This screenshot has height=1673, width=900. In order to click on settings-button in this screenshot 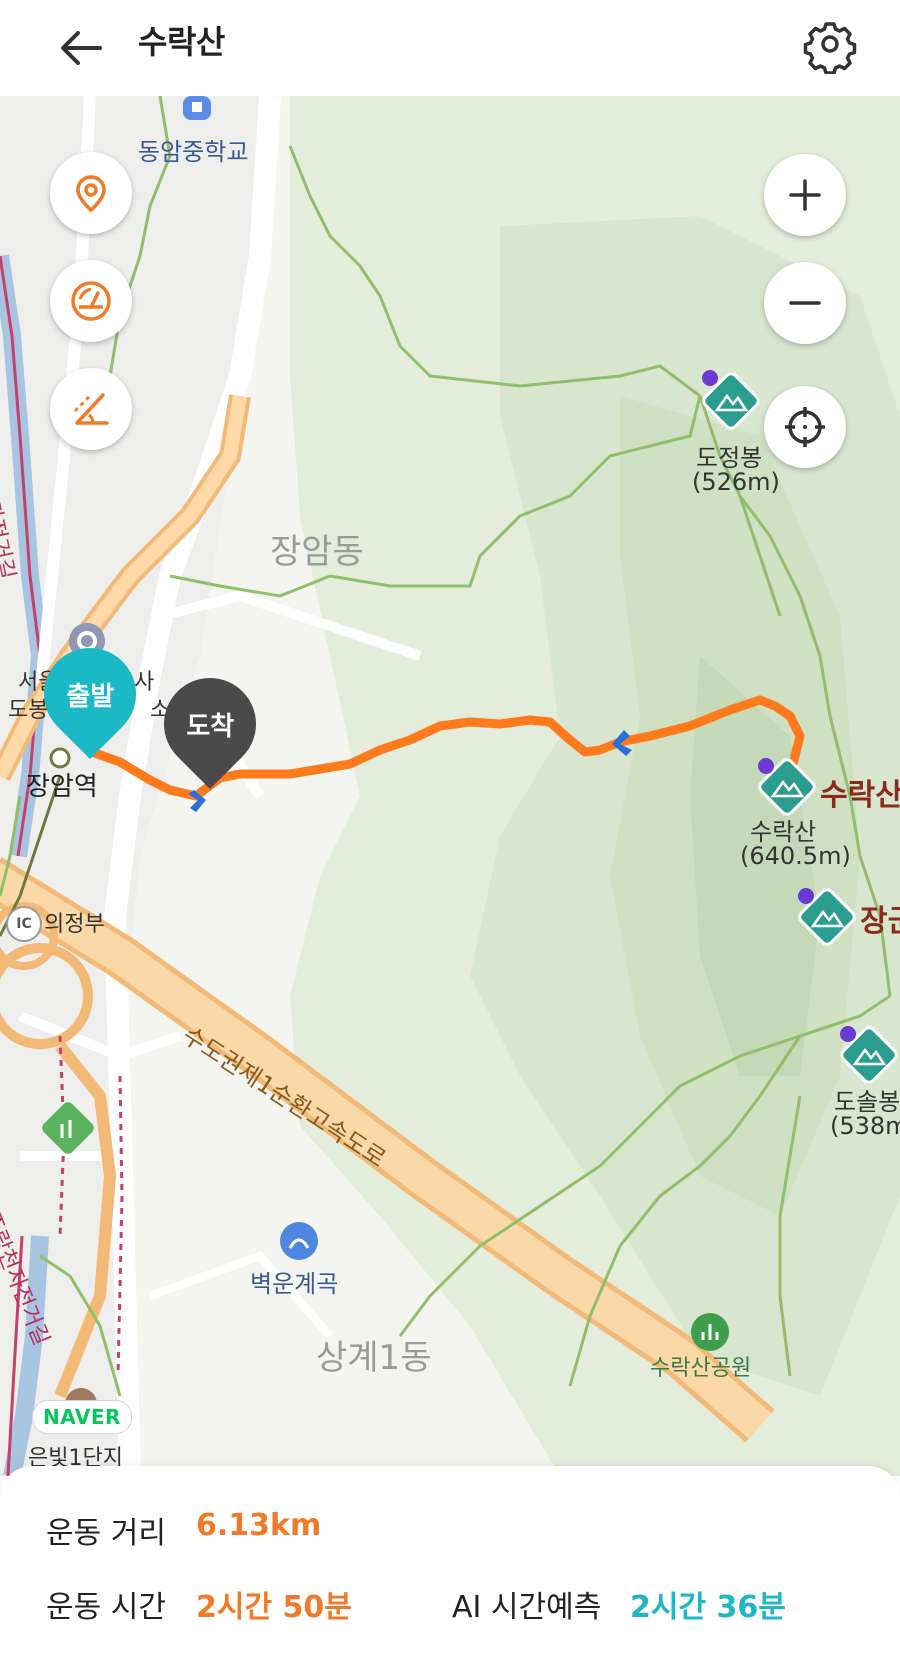, I will do `click(830, 44)`.